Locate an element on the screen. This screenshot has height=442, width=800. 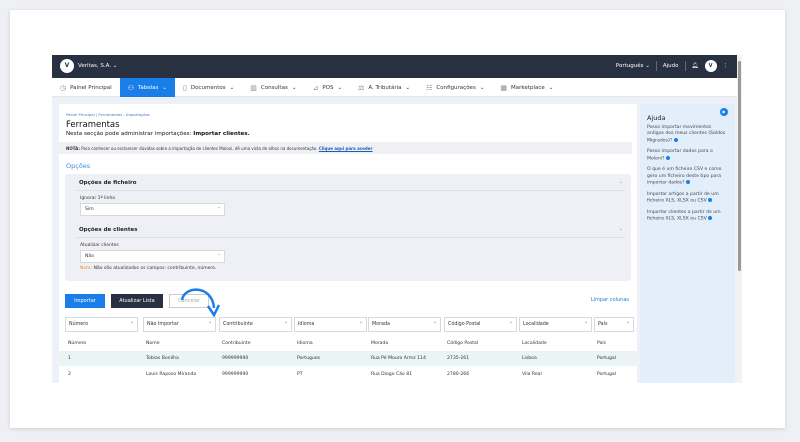
nav-item: ◷ Painel Principal is located at coordinates (86, 87).